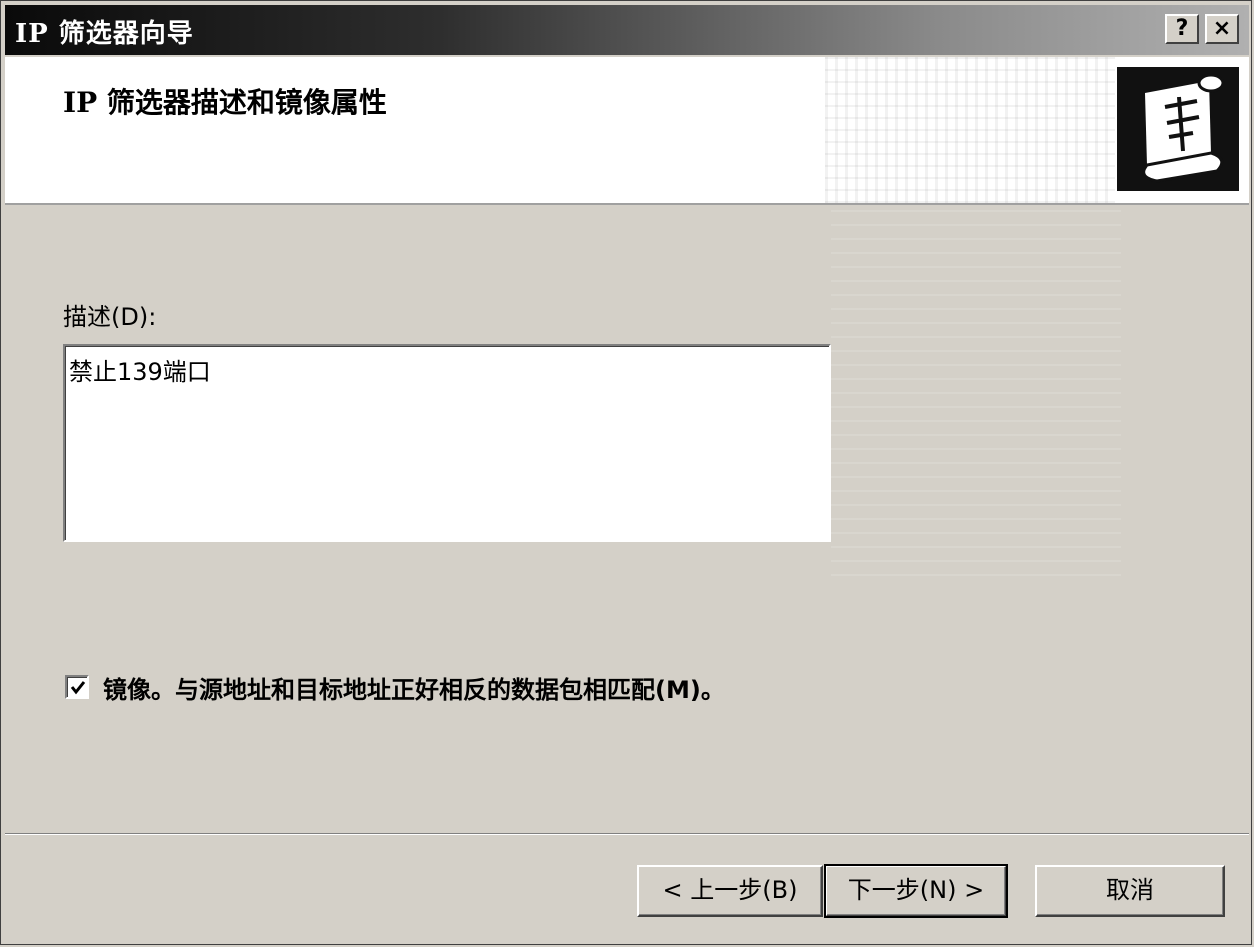  Describe the element at coordinates (916, 891) in the screenshot. I see `next-button: 下一步(N) >` at that location.